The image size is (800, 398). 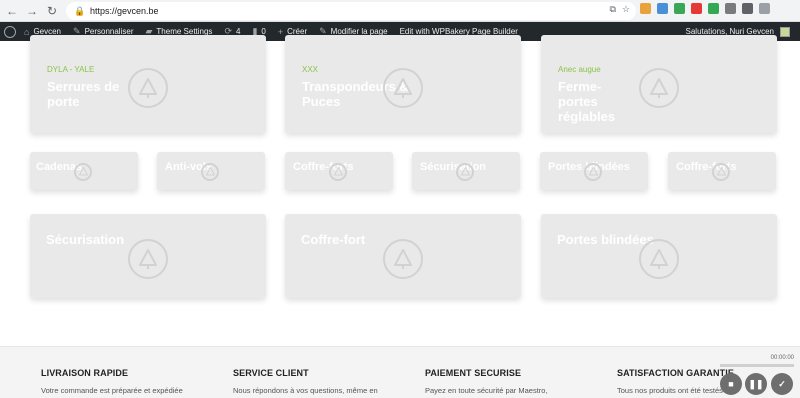 I want to click on wordpress-logo-icon, so click(x=10, y=31).